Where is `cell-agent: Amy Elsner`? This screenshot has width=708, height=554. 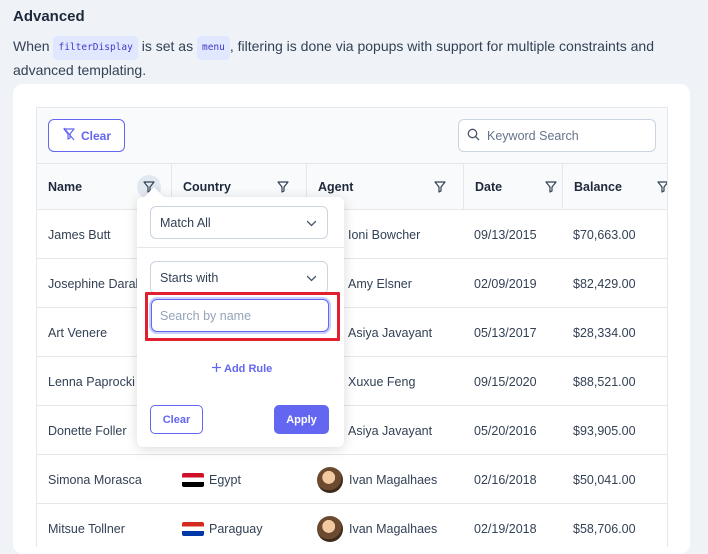 cell-agent: Amy Elsner is located at coordinates (380, 283).